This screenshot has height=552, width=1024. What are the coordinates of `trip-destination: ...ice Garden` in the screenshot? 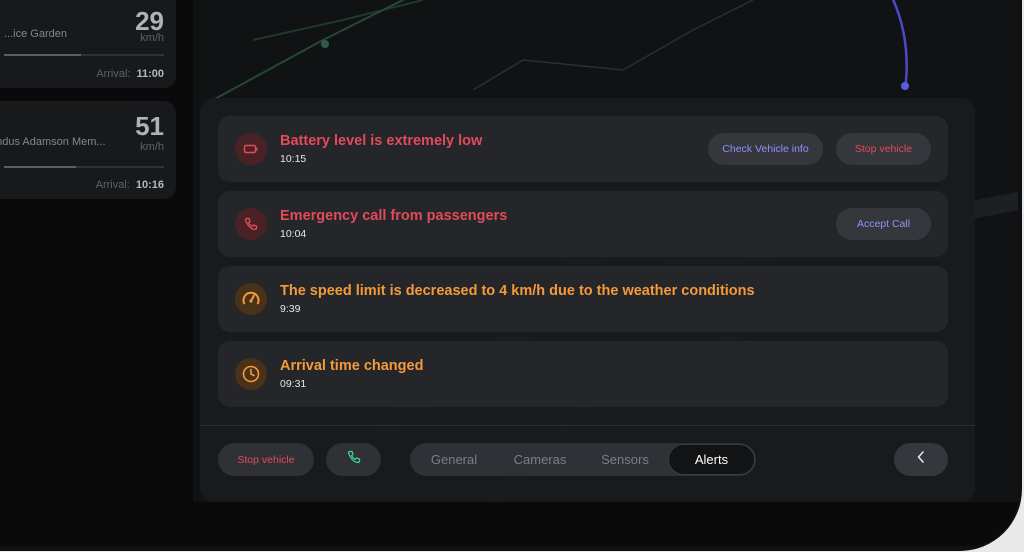 It's located at (35, 34).